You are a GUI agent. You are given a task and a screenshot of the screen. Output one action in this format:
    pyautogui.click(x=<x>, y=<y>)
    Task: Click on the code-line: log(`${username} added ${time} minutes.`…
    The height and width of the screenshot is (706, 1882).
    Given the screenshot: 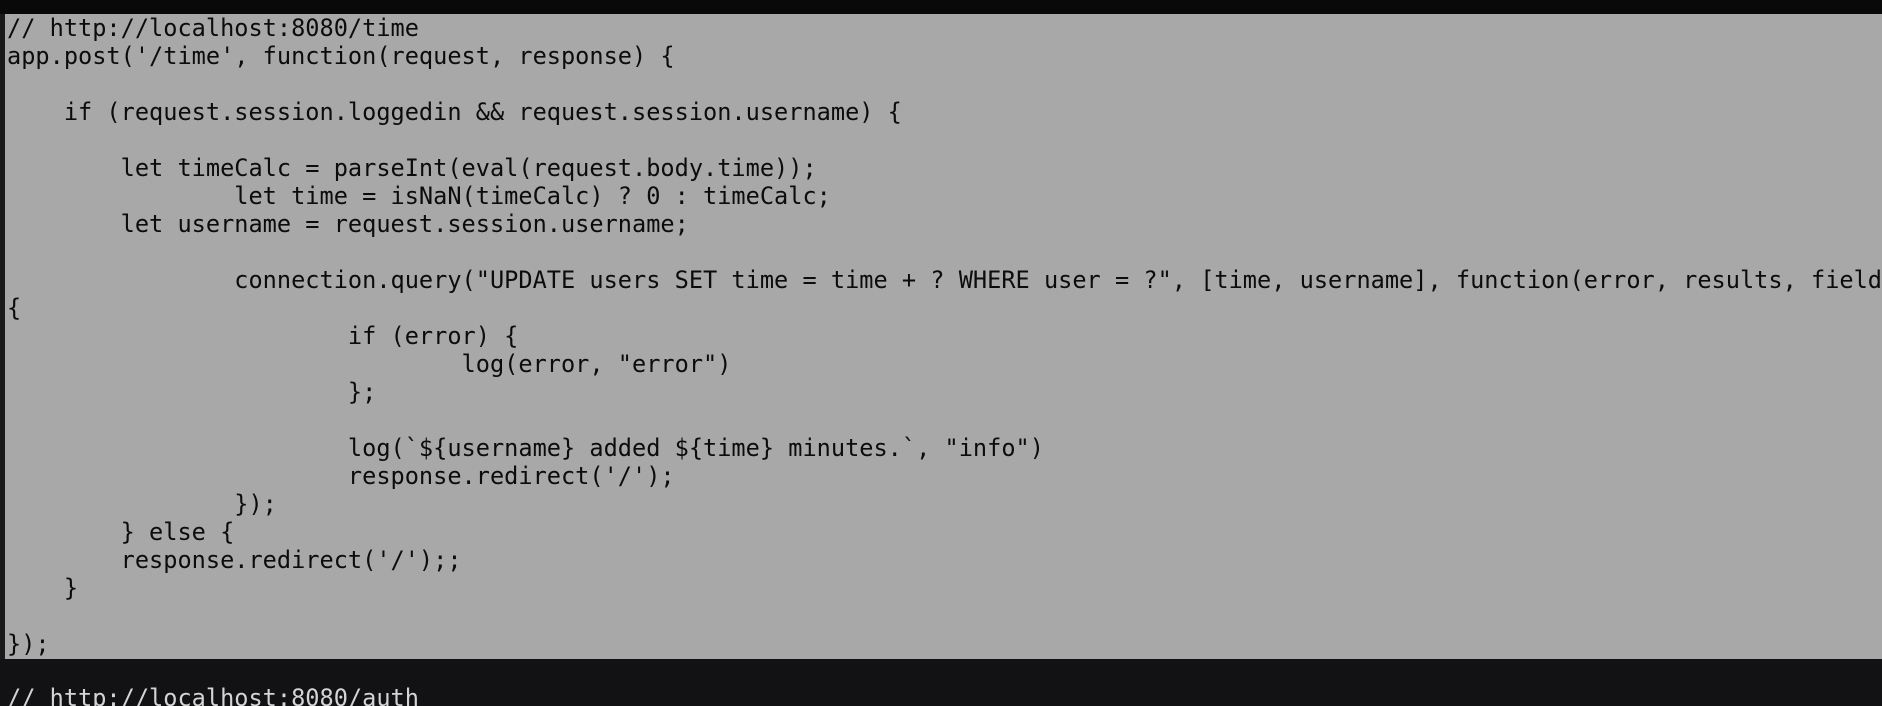 What is the action you would take?
    pyautogui.click(x=525, y=448)
    